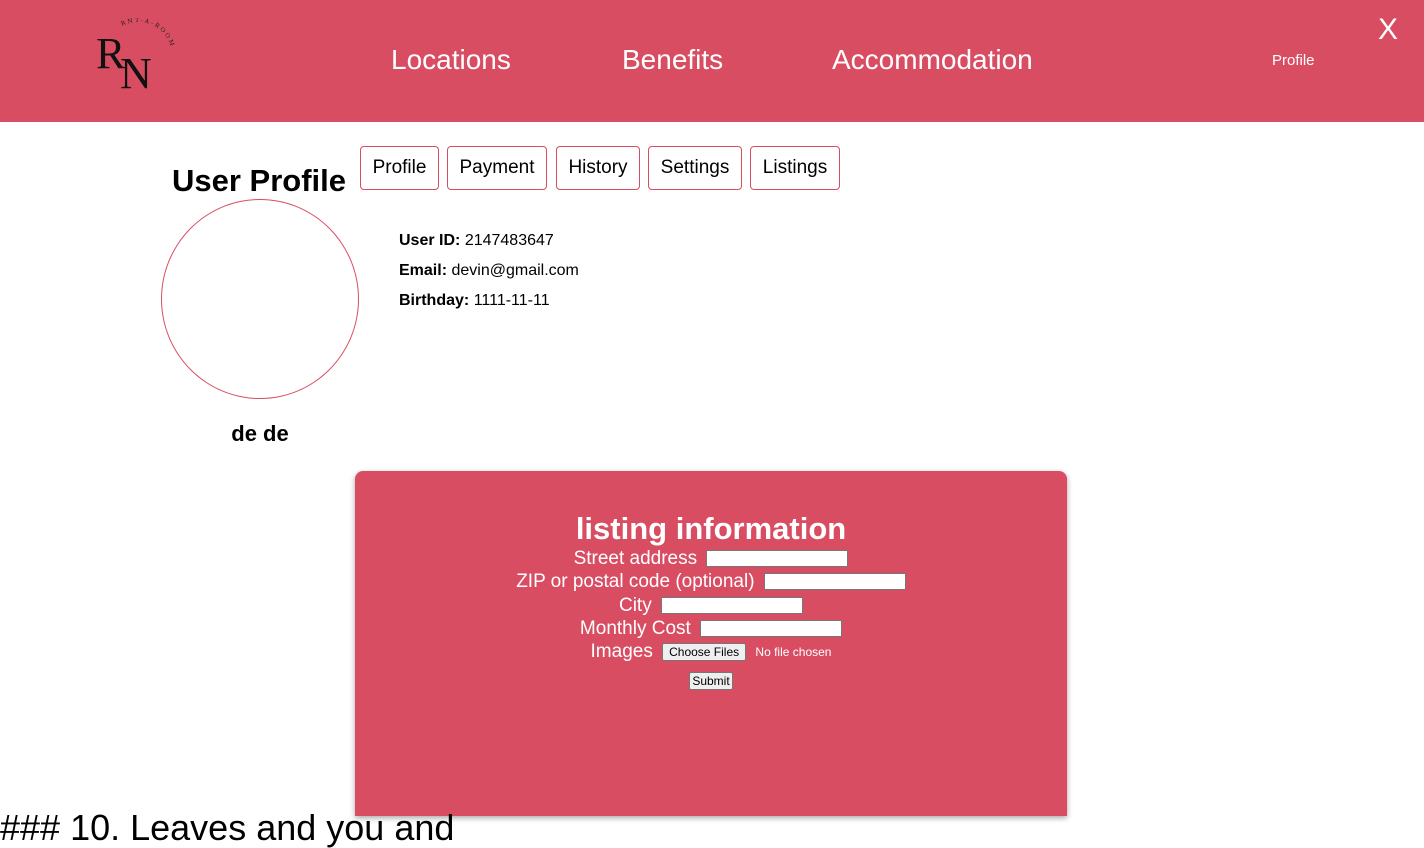 This screenshot has height=848, width=1424. What do you see at coordinates (136, 72) in the screenshot?
I see `svg-text: N` at bounding box center [136, 72].